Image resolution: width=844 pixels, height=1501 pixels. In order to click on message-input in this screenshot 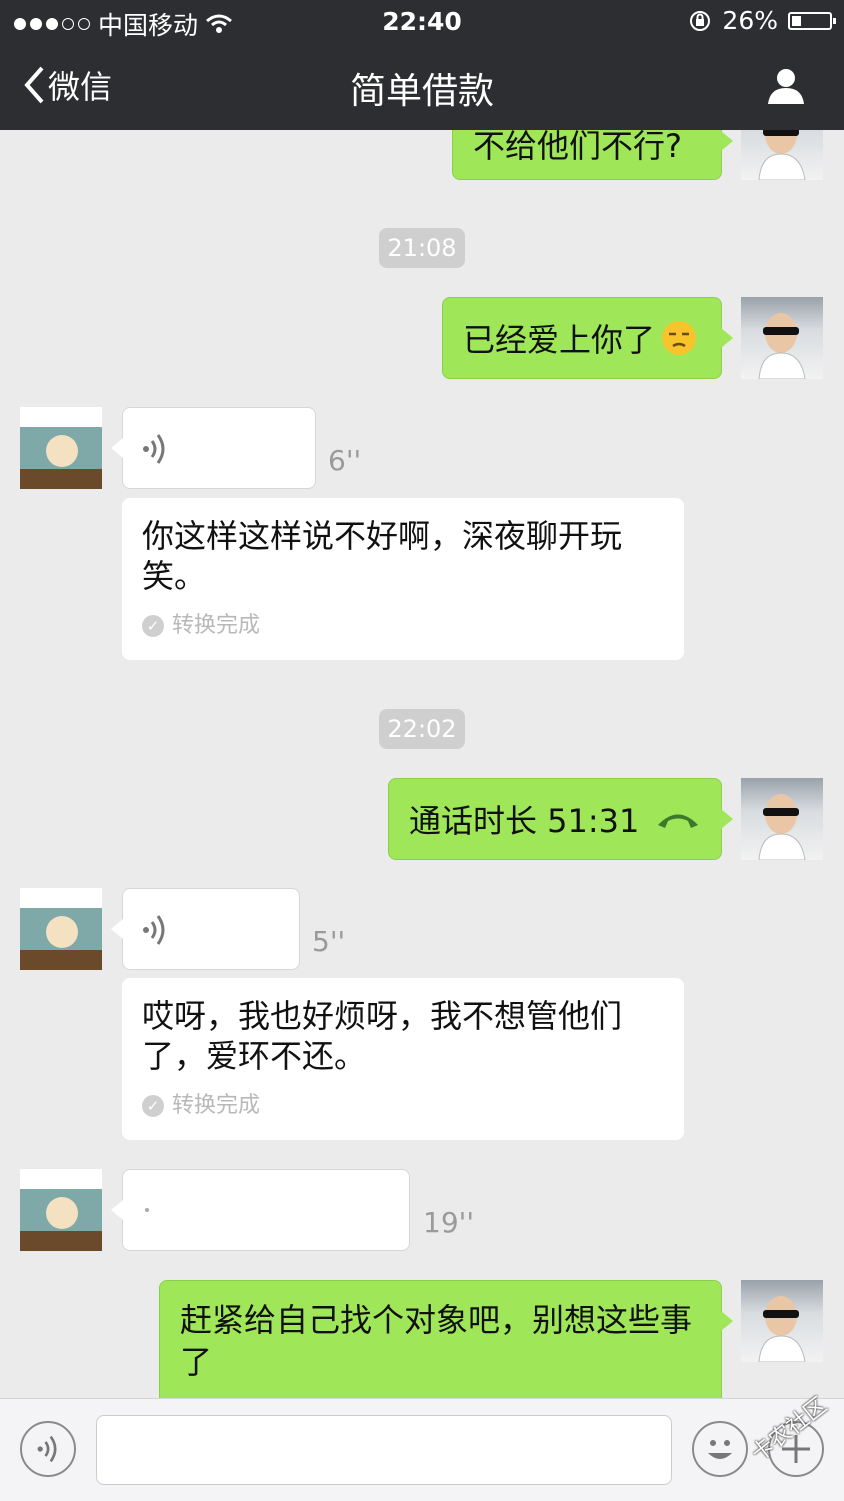, I will do `click(384, 1450)`.